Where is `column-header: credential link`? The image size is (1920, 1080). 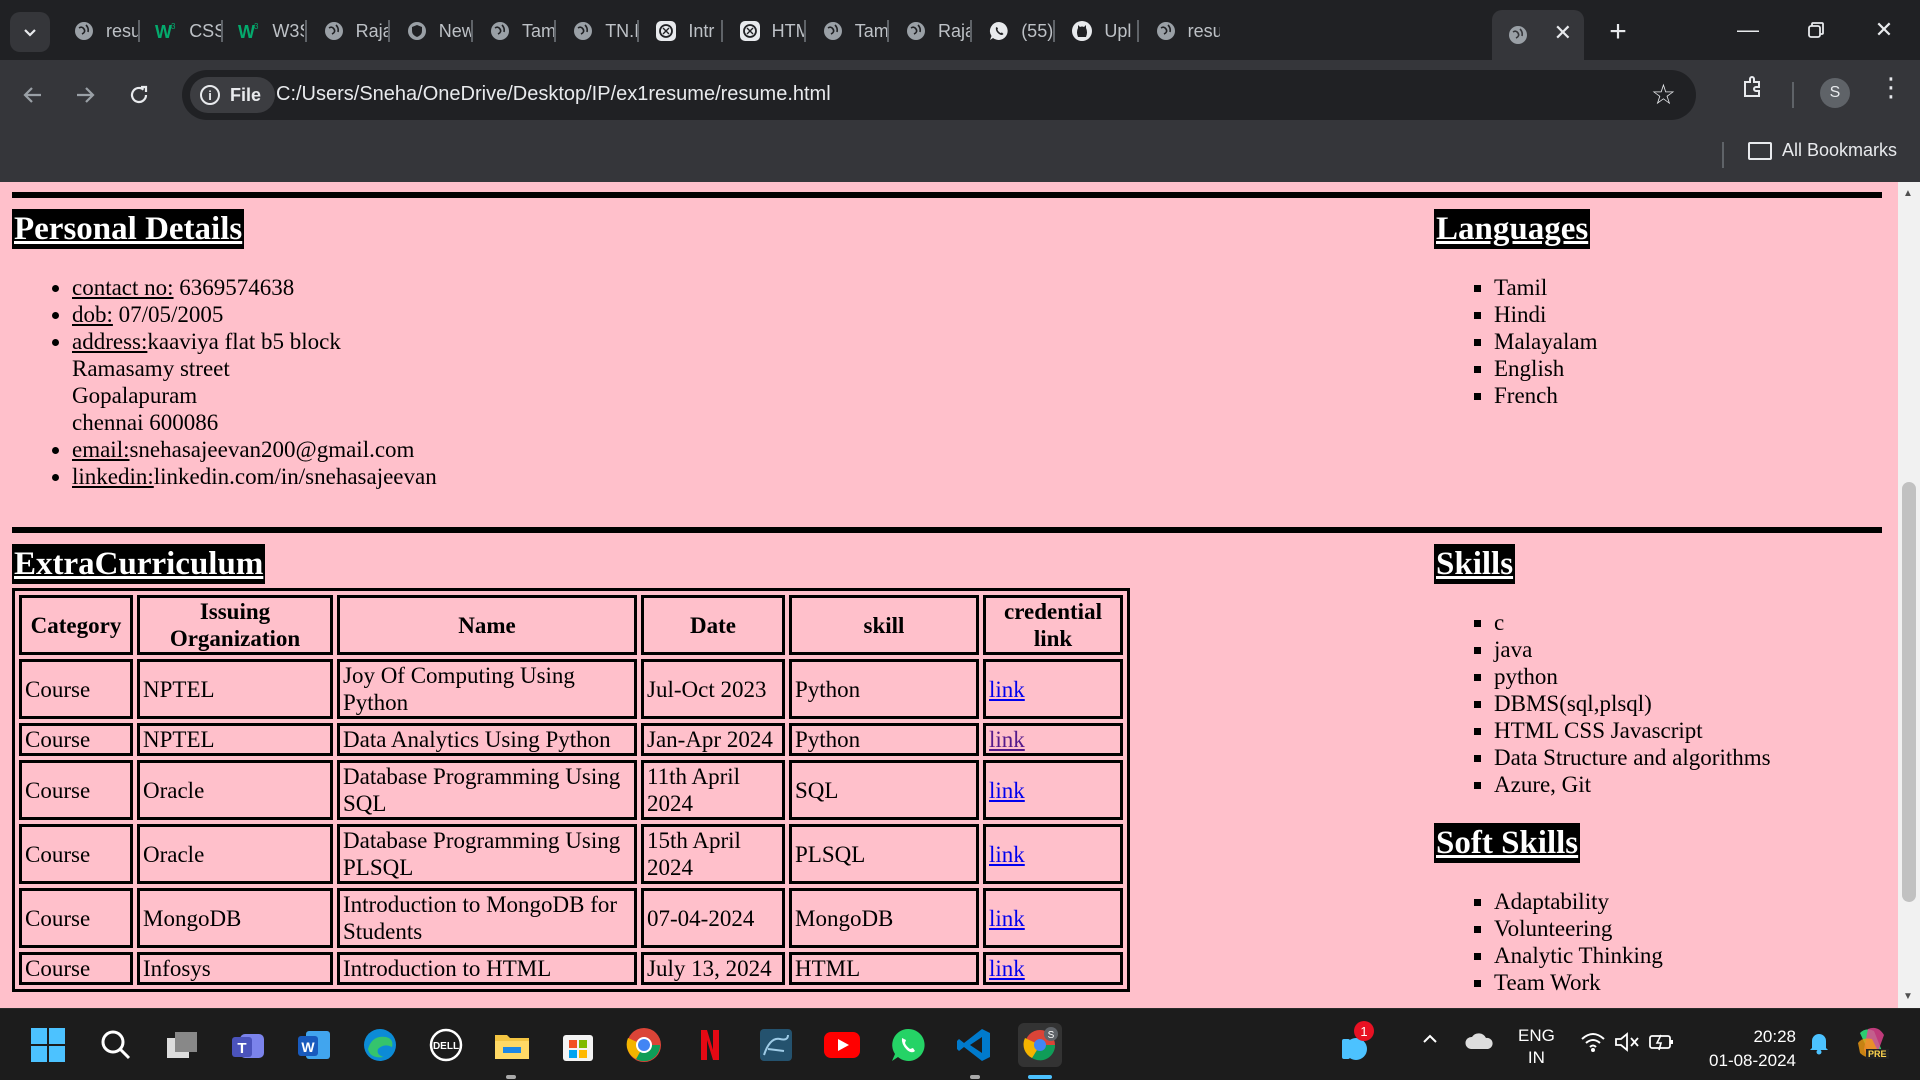 column-header: credential link is located at coordinates (1053, 625).